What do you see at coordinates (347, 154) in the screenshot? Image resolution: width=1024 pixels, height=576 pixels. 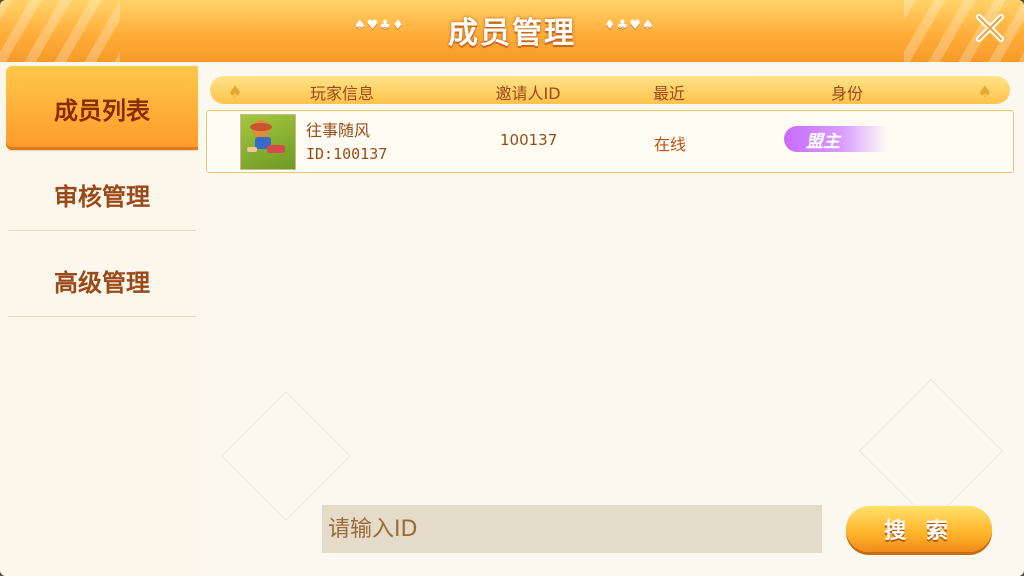 I see `player-id: ID:100137` at bounding box center [347, 154].